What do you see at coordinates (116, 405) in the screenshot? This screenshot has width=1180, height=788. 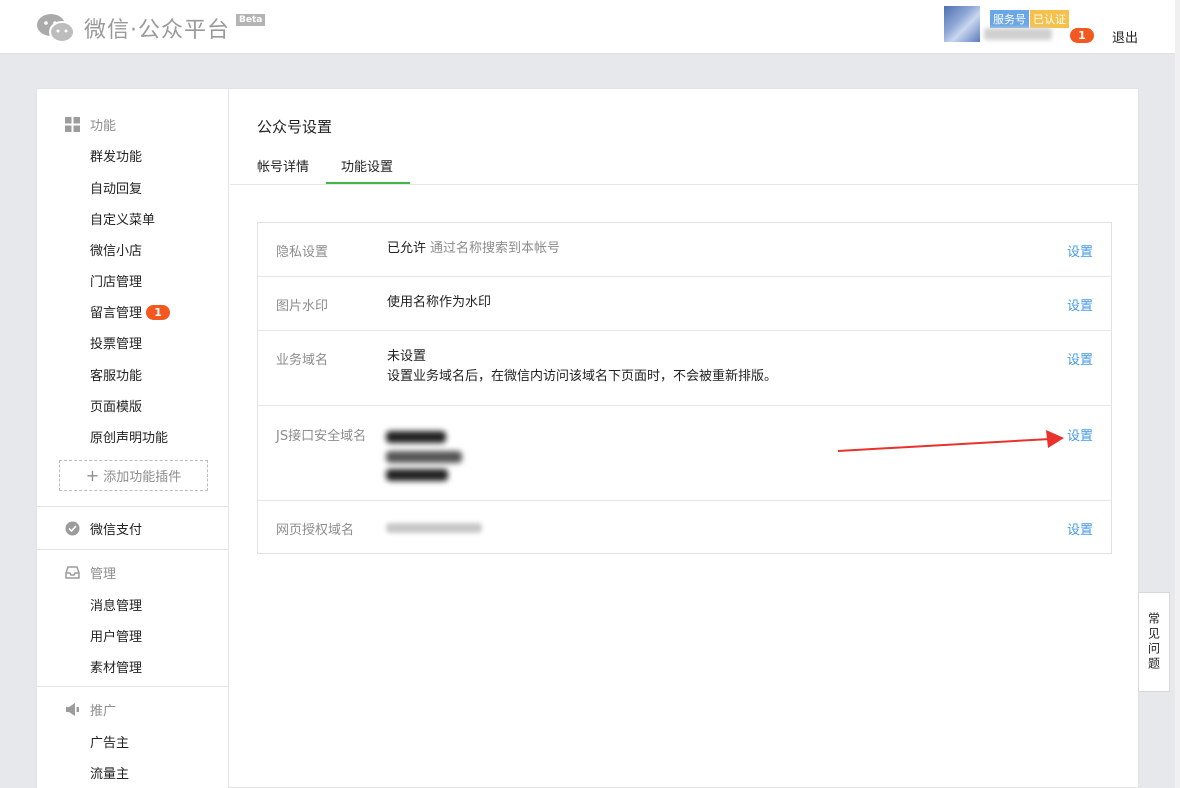 I see `sidebar-item-page-template: 页面模版` at bounding box center [116, 405].